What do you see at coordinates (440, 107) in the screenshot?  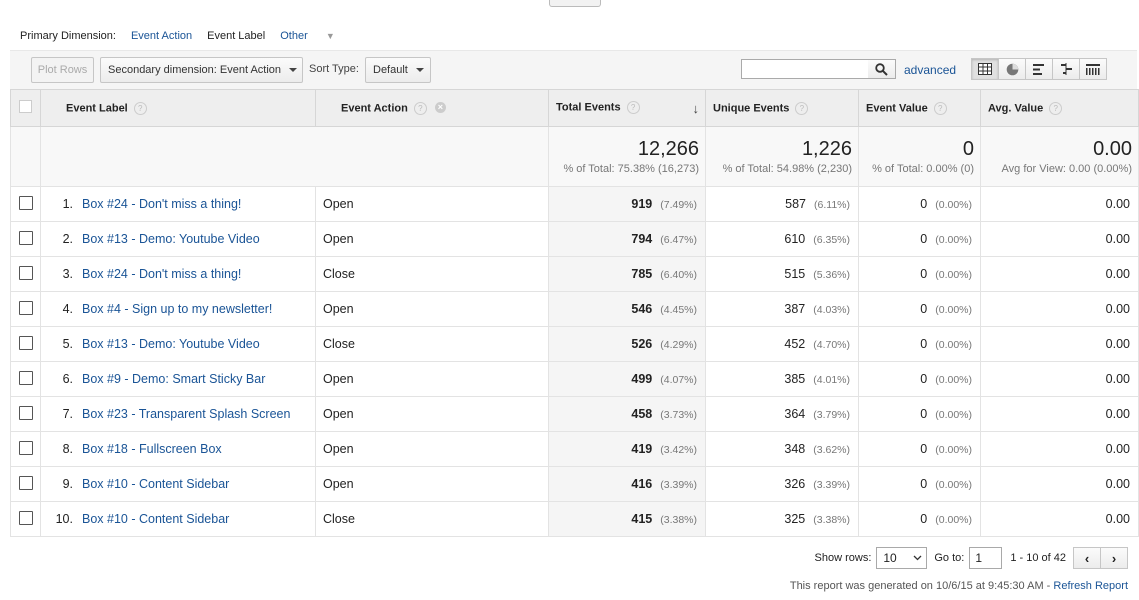 I see `remove-dimension-icon: ×` at bounding box center [440, 107].